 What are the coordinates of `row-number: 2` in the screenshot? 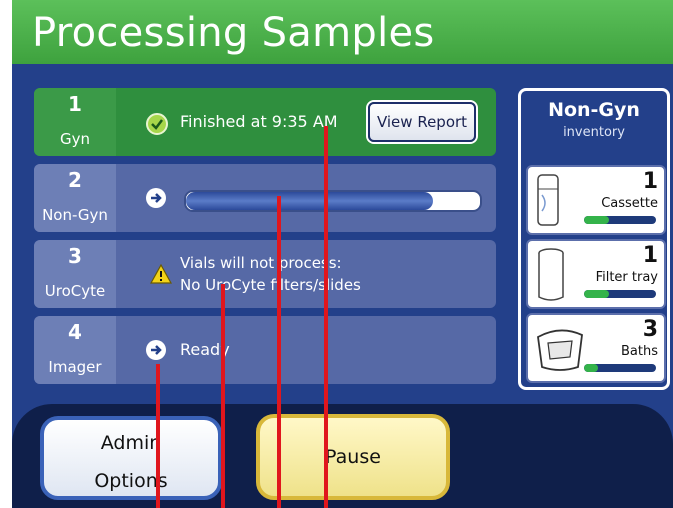 It's located at (75, 180).